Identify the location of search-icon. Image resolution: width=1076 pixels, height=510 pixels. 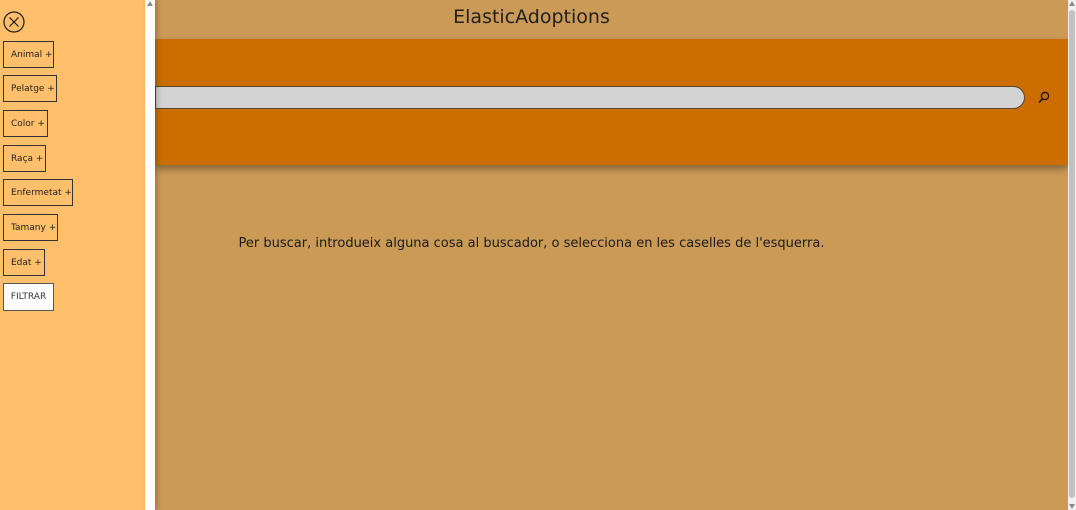
(1044, 97).